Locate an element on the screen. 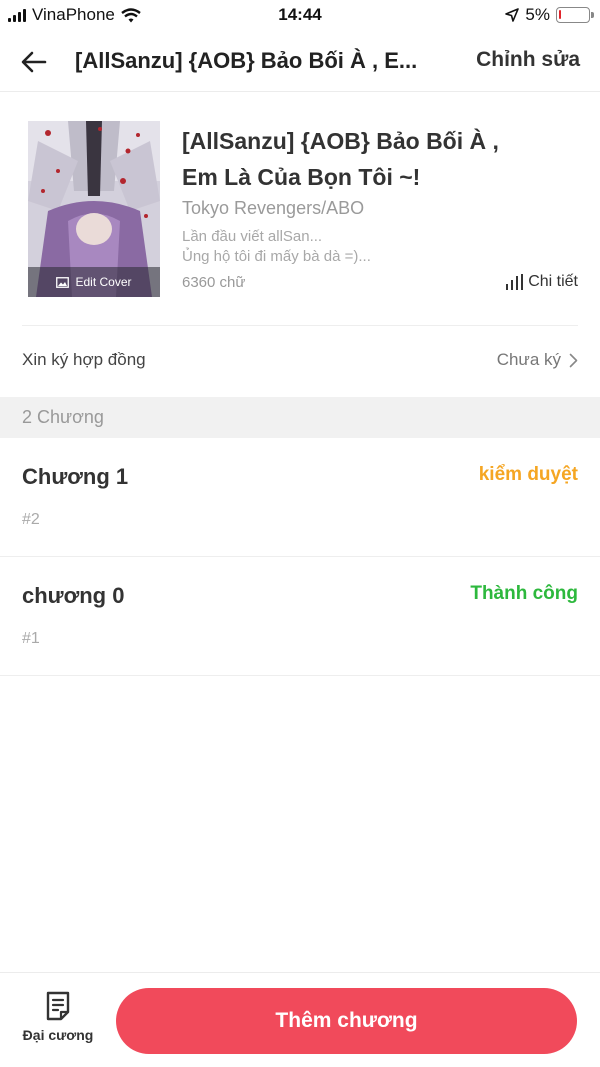  location-arrow-icon is located at coordinates (512, 15).